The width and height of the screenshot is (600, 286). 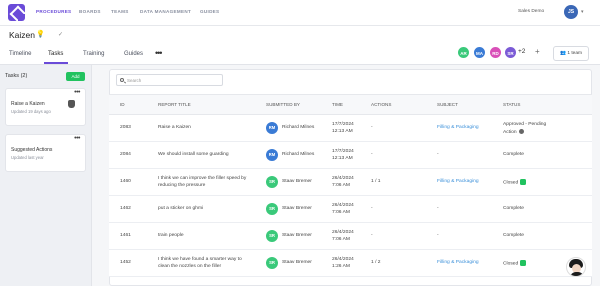 What do you see at coordinates (272, 155) in the screenshot?
I see `submitter-avatar: RM` at bounding box center [272, 155].